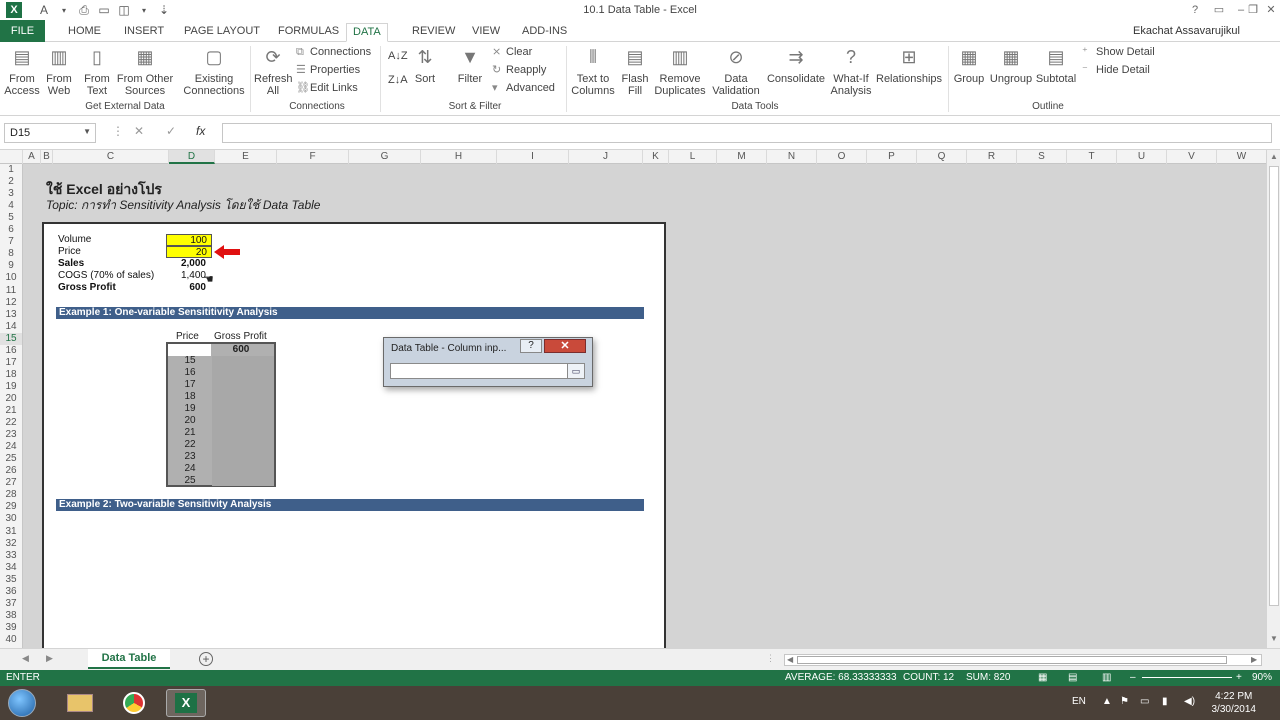  Describe the element at coordinates (273, 70) in the screenshot. I see `refresh-all-button: ⟳ Refresh All` at that location.